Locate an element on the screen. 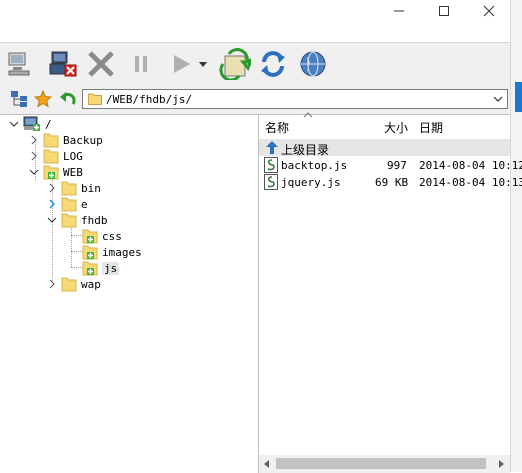 Image resolution: width=522 pixels, height=473 pixels. tree-item-bin: bin is located at coordinates (73, 188).